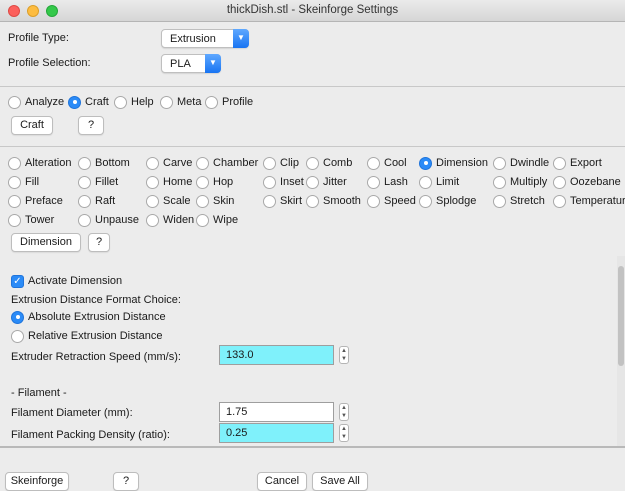 Image resolution: width=625 pixels, height=491 pixels. What do you see at coordinates (193, 39) in the screenshot?
I see `profile-type-value: Extrusion` at bounding box center [193, 39].